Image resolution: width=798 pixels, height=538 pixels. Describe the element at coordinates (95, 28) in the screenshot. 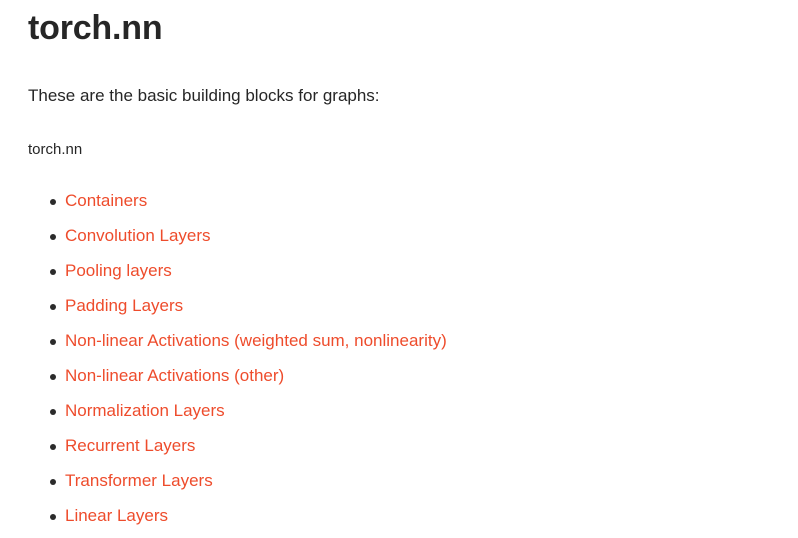

I see `page-title: torch.nn` at that location.